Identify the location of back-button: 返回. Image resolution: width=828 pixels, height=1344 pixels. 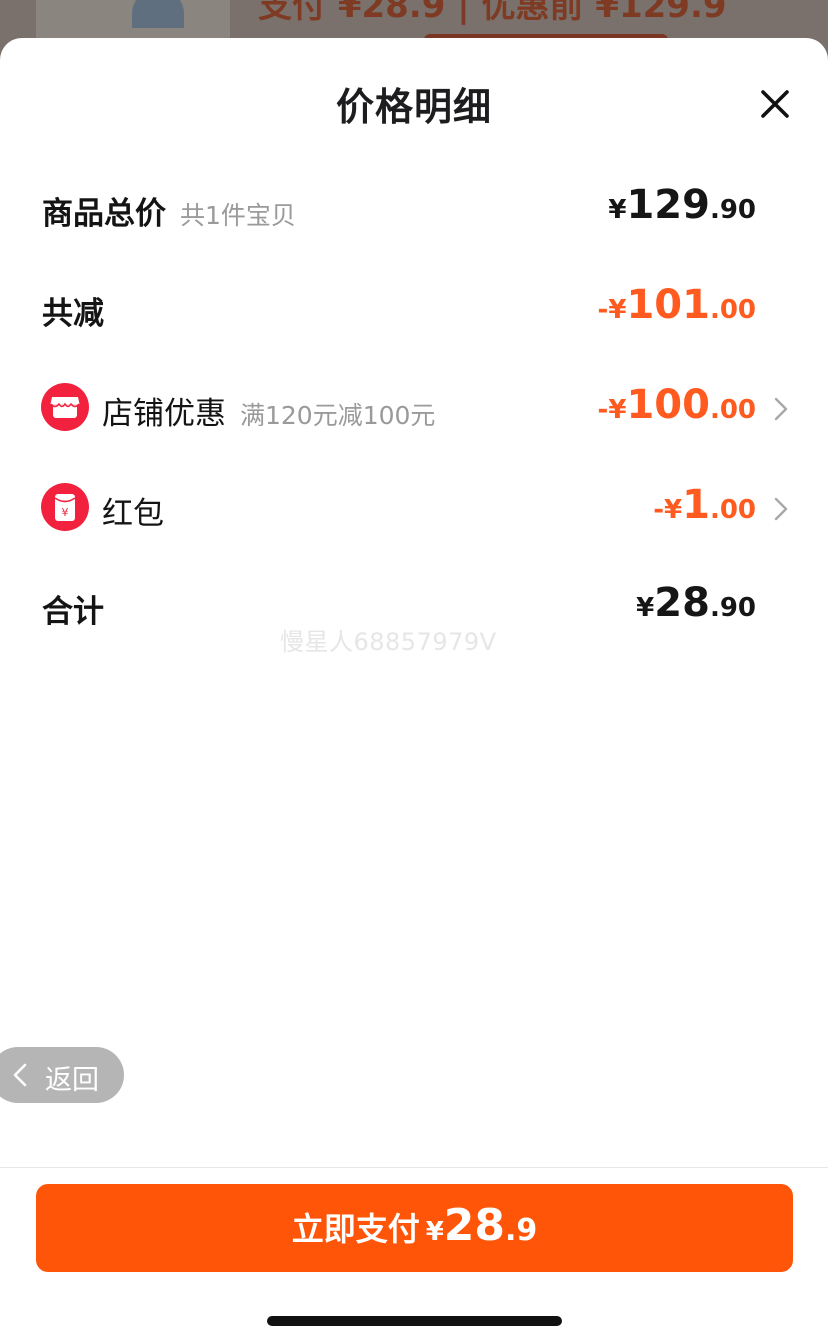
(62, 1075).